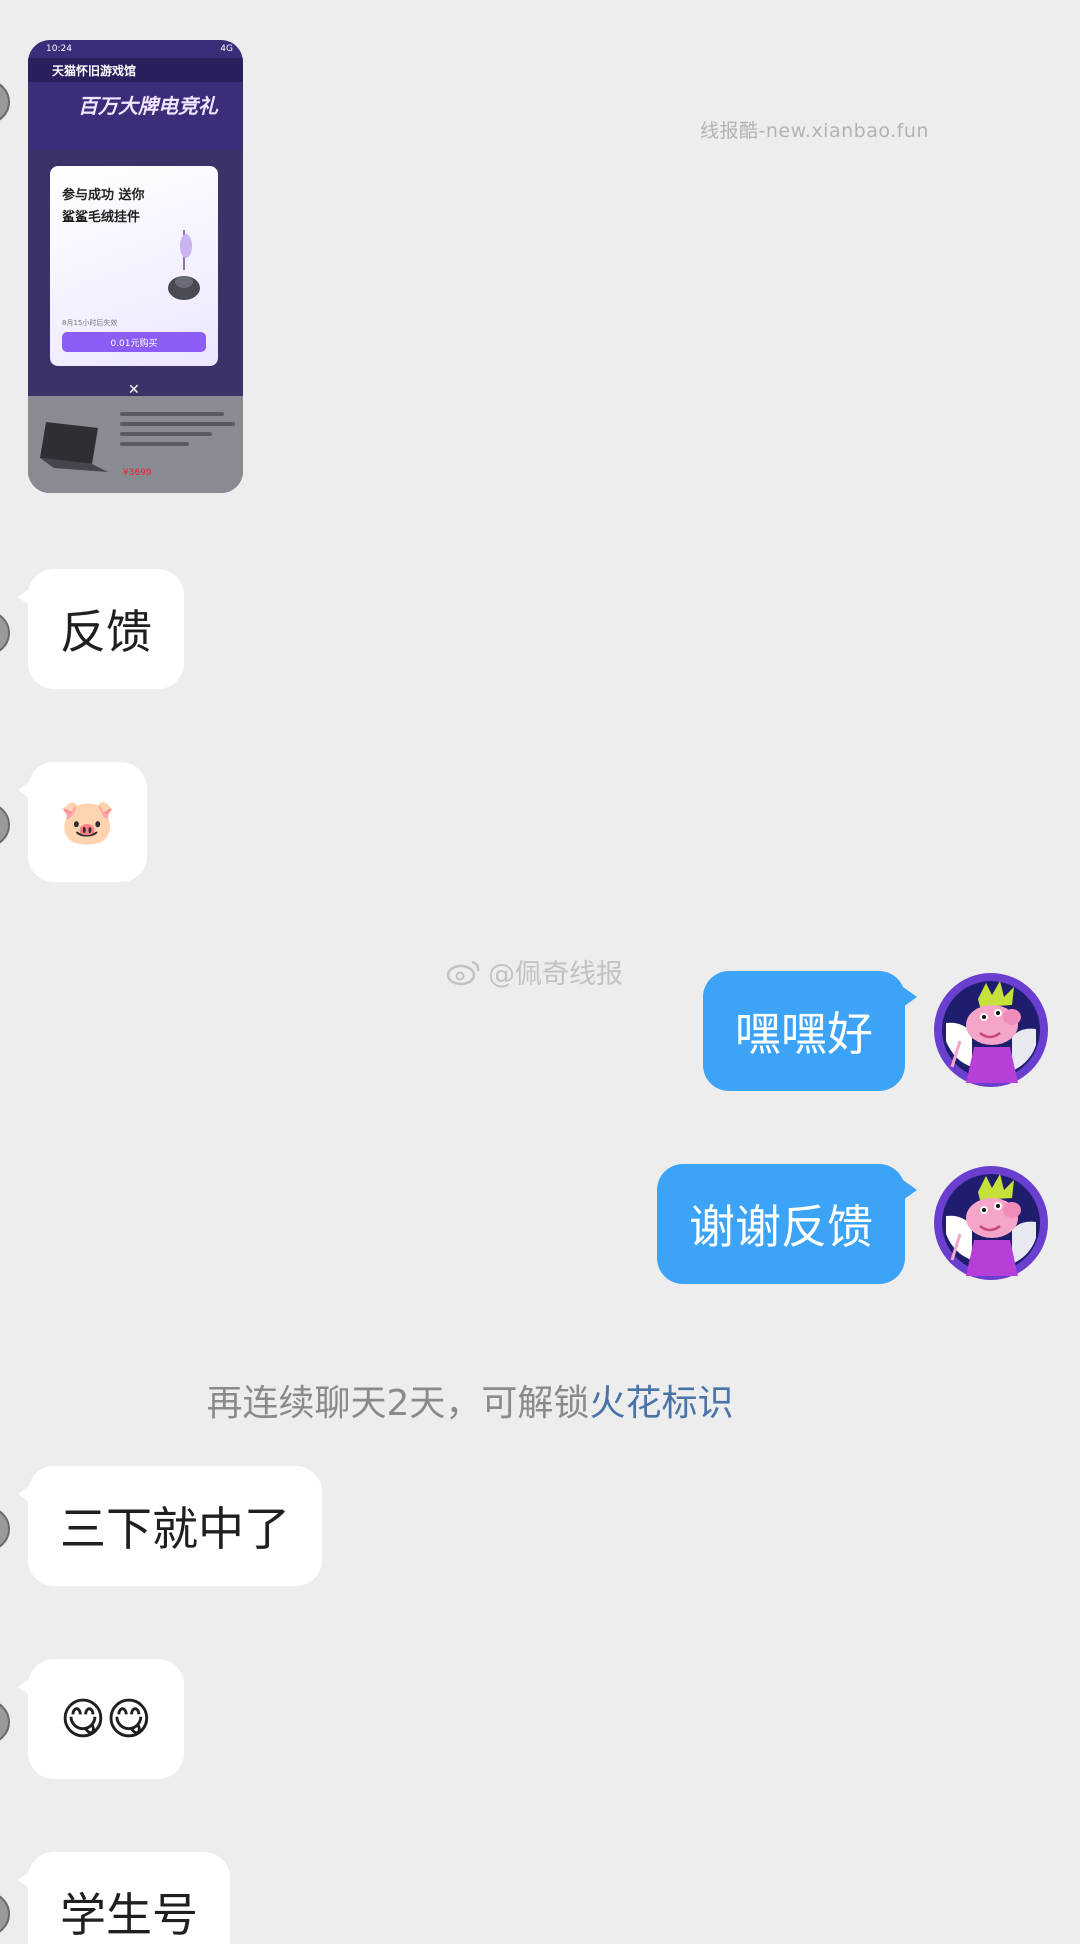 This screenshot has height=1944, width=1080. Describe the element at coordinates (177, 429) in the screenshot. I see `shot-product-text` at that location.